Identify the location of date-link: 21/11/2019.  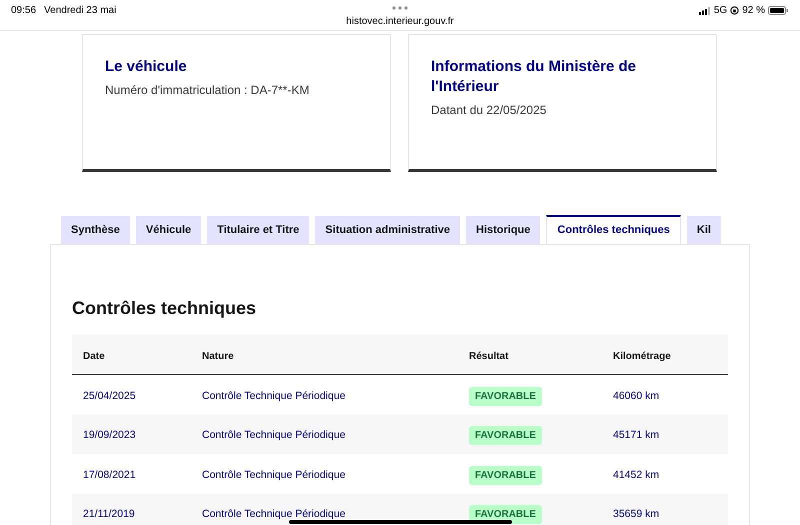
(109, 514).